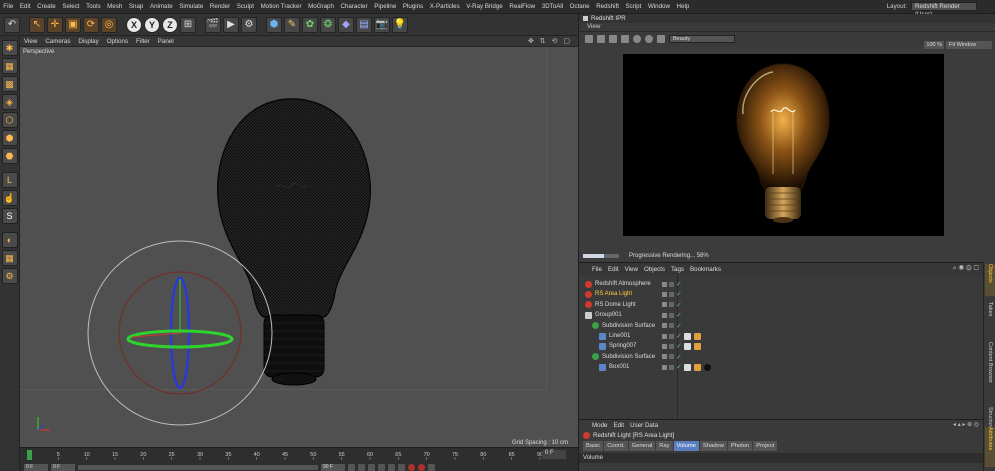 The height and width of the screenshot is (471, 995). Describe the element at coordinates (631, 269) in the screenshot. I see `om-menu-view: View` at that location.